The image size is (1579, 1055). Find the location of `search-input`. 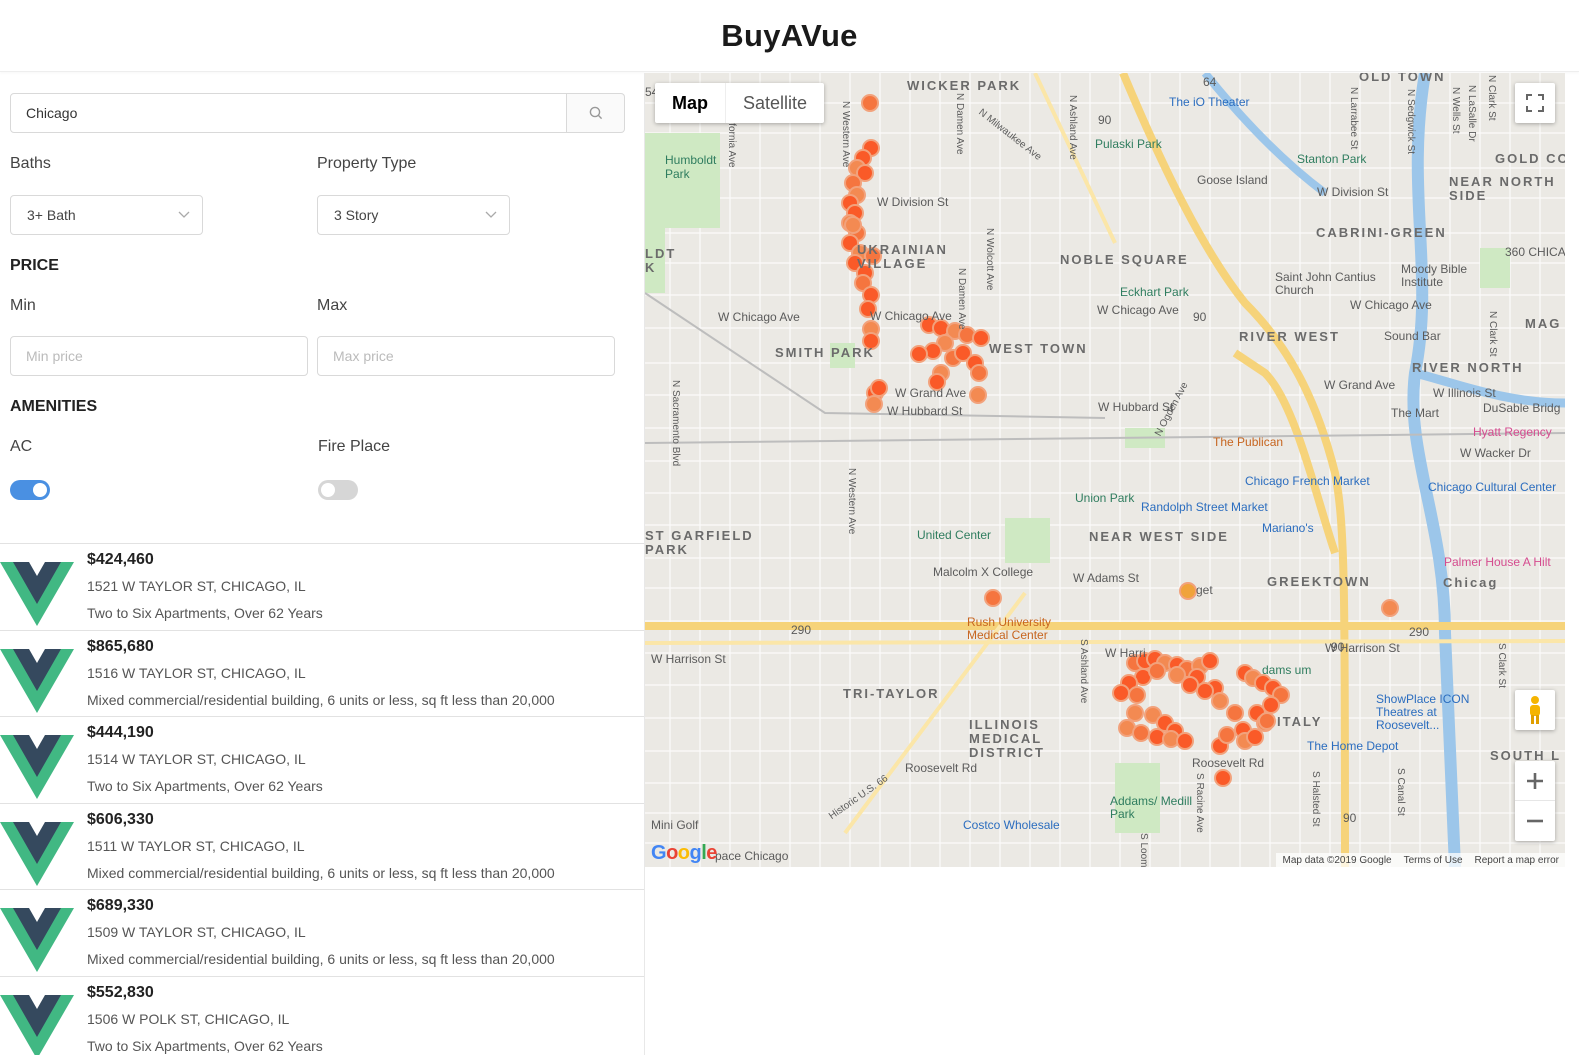

search-input is located at coordinates (288, 113).